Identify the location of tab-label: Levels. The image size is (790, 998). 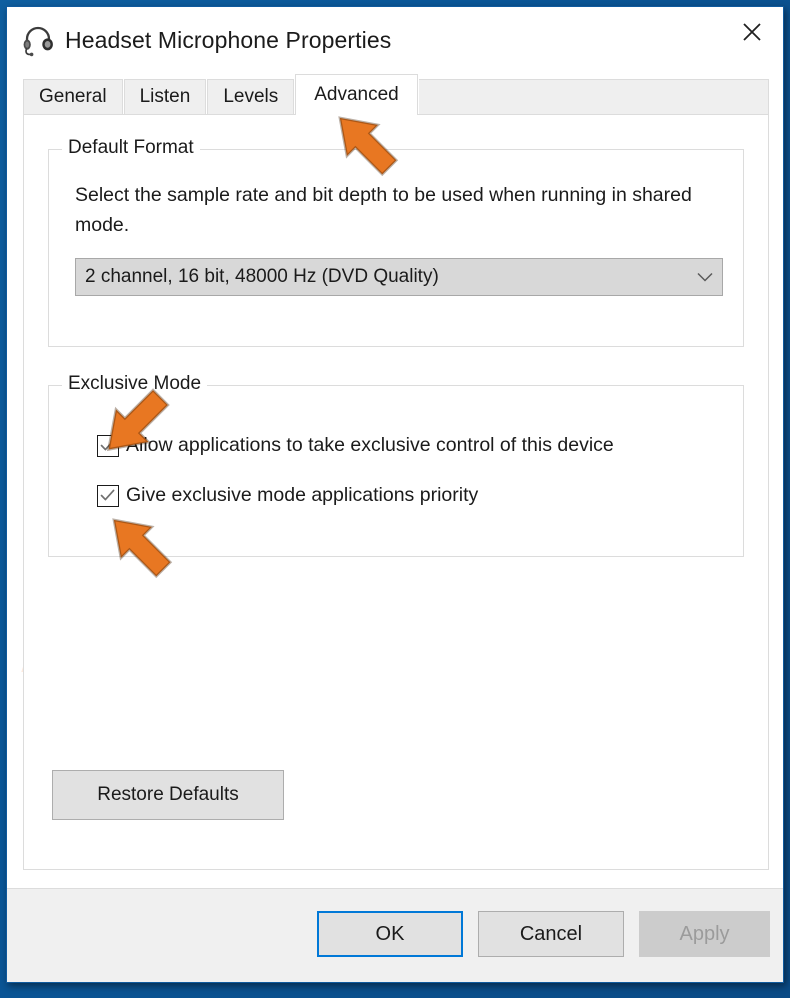
(251, 96).